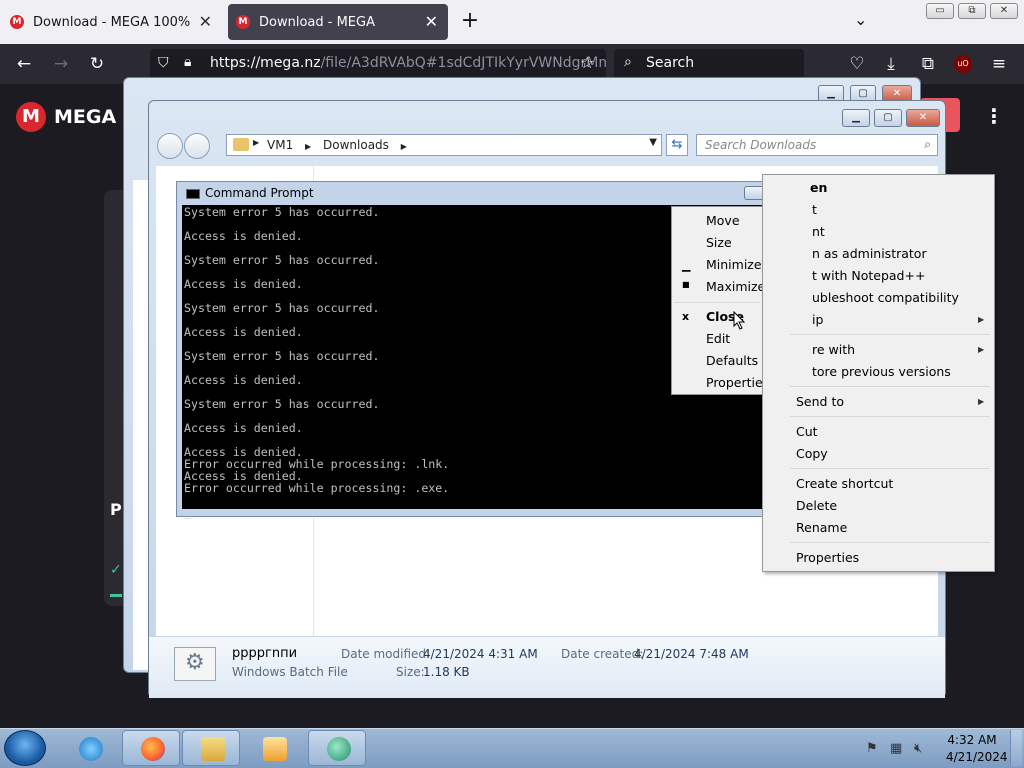  What do you see at coordinates (807, 431) in the screenshot?
I see `menu-item-cut: Cut` at bounding box center [807, 431].